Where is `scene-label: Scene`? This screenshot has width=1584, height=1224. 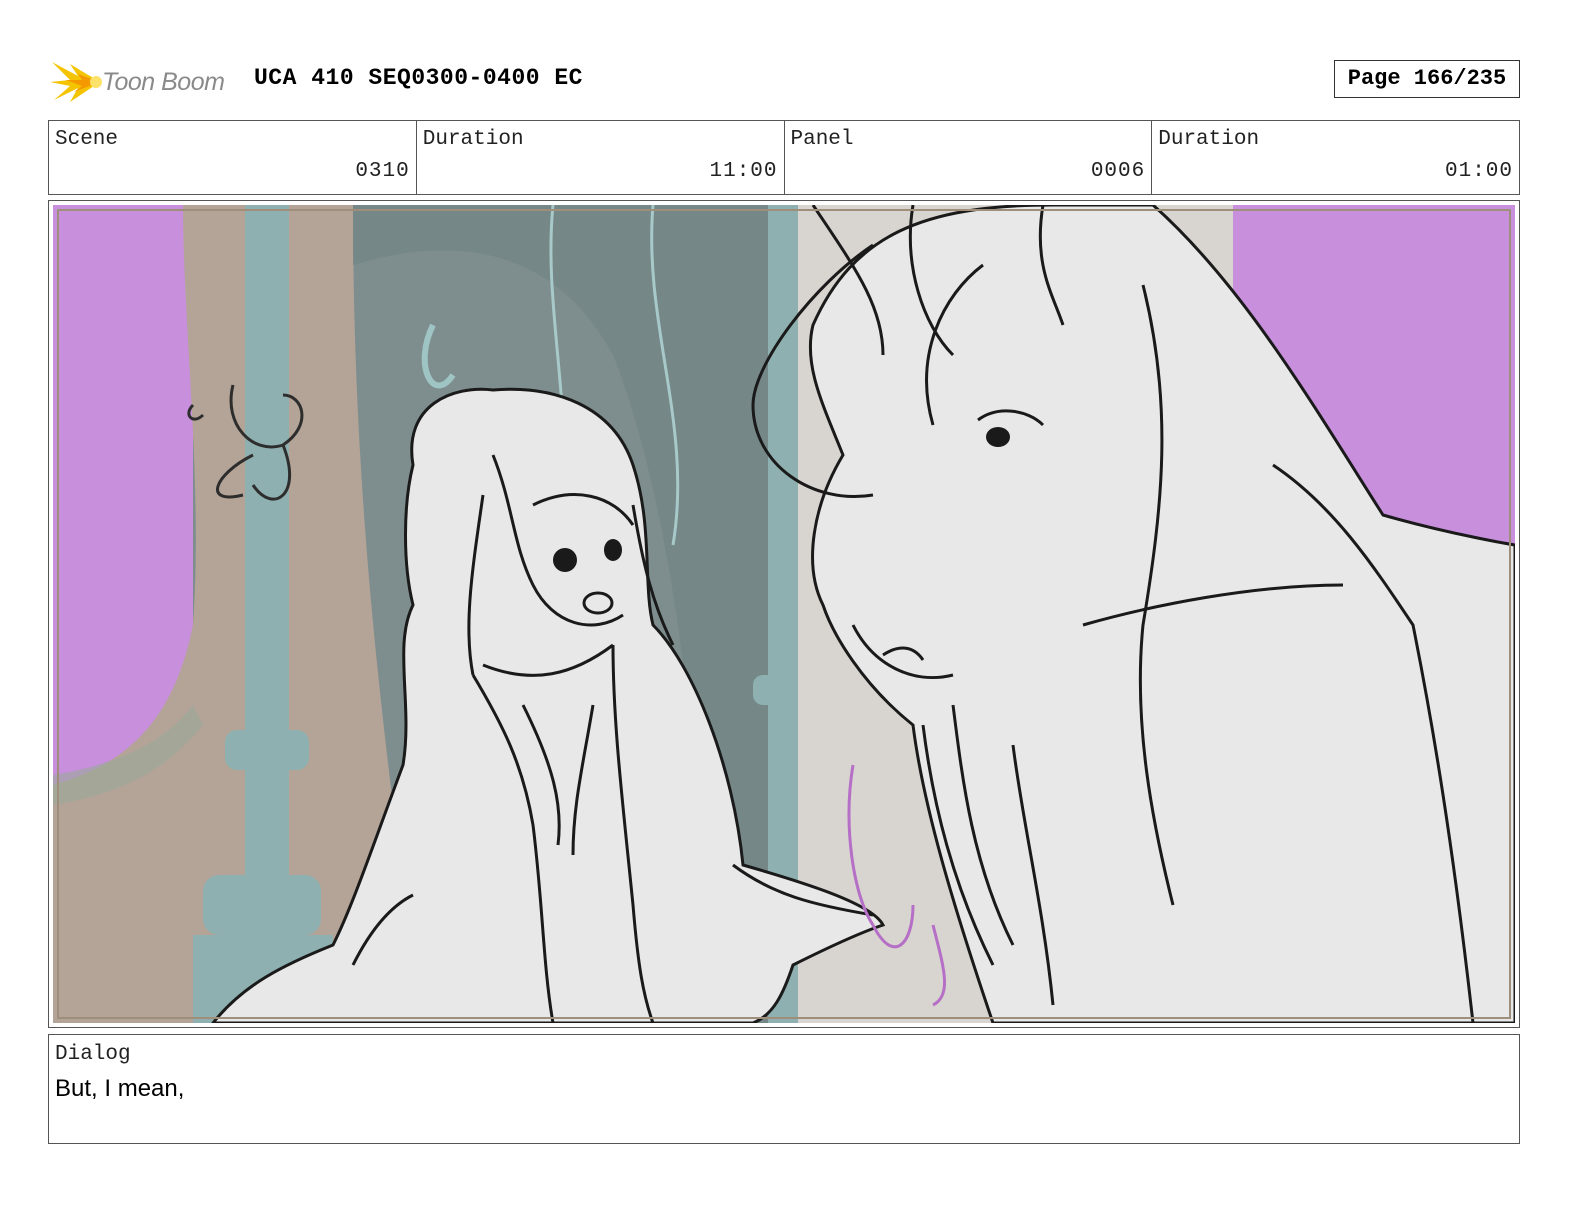
scene-label: Scene is located at coordinates (87, 139).